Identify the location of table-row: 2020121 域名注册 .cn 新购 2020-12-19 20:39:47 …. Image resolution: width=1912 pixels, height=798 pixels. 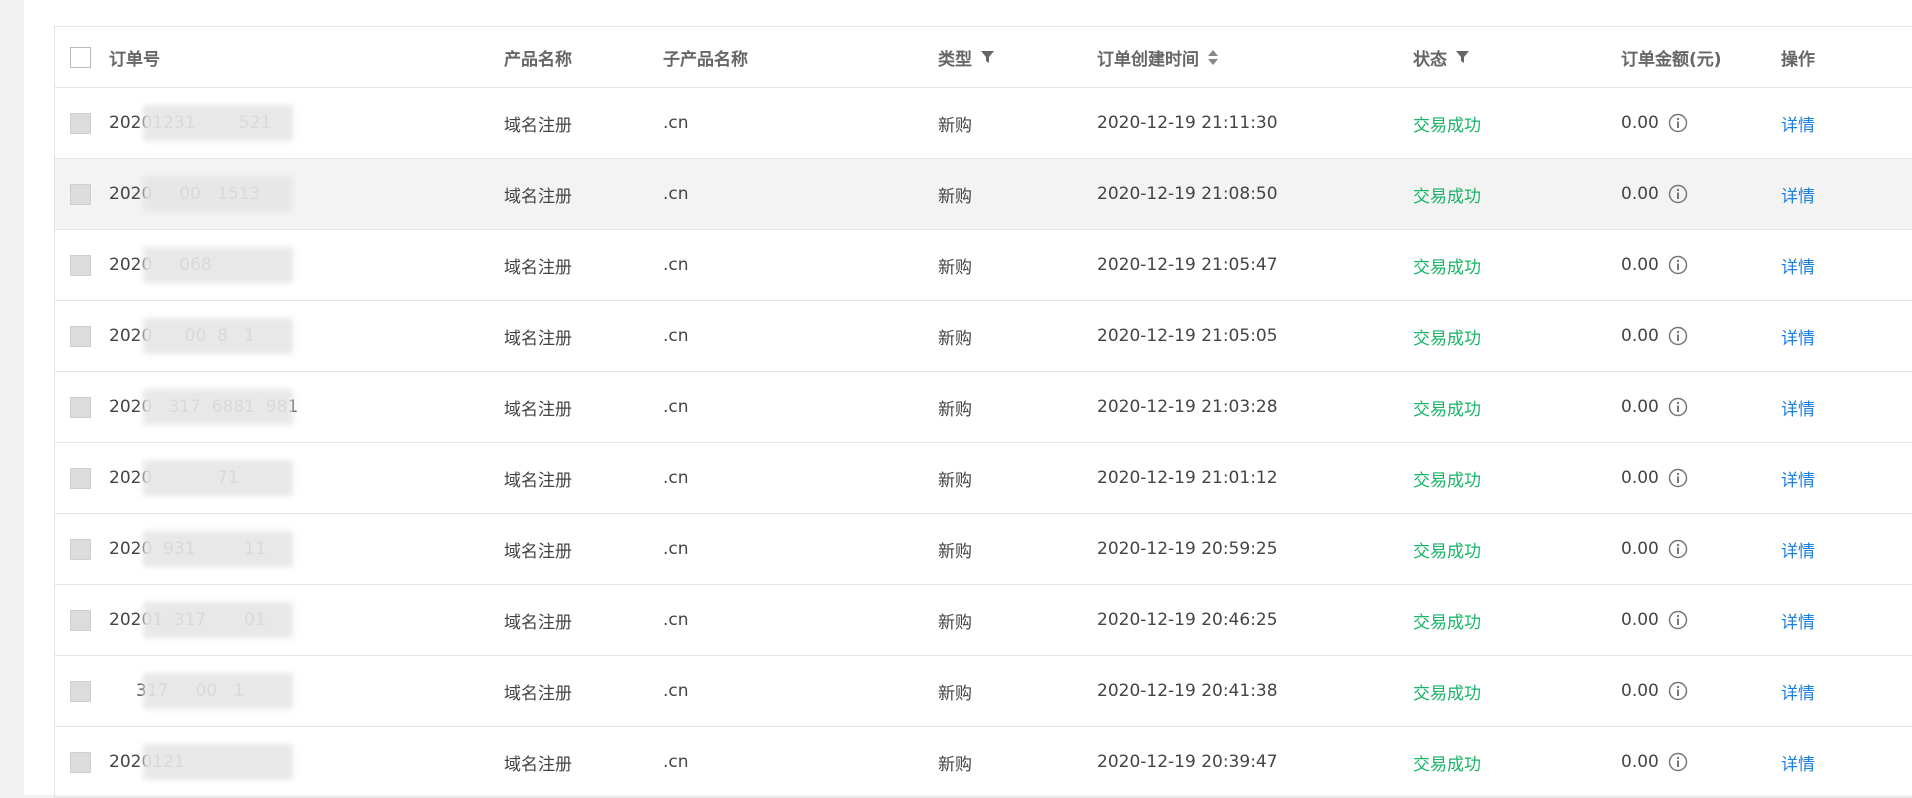
(983, 762).